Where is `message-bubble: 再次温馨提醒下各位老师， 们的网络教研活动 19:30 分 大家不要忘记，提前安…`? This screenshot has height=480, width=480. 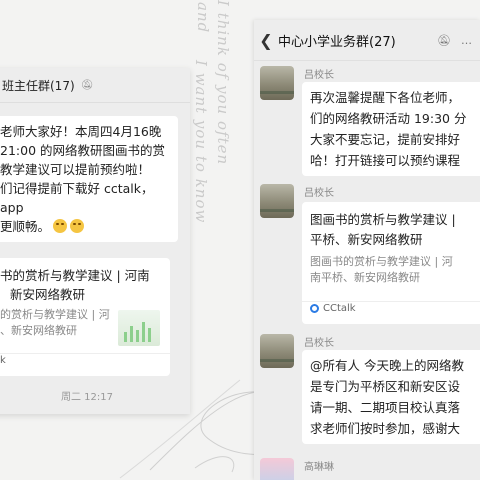
message-bubble: 再次温馨提醒下各位老师， 们的网络教研活动 19:30 分 大家不要忘记，提前安… is located at coordinates (391, 129).